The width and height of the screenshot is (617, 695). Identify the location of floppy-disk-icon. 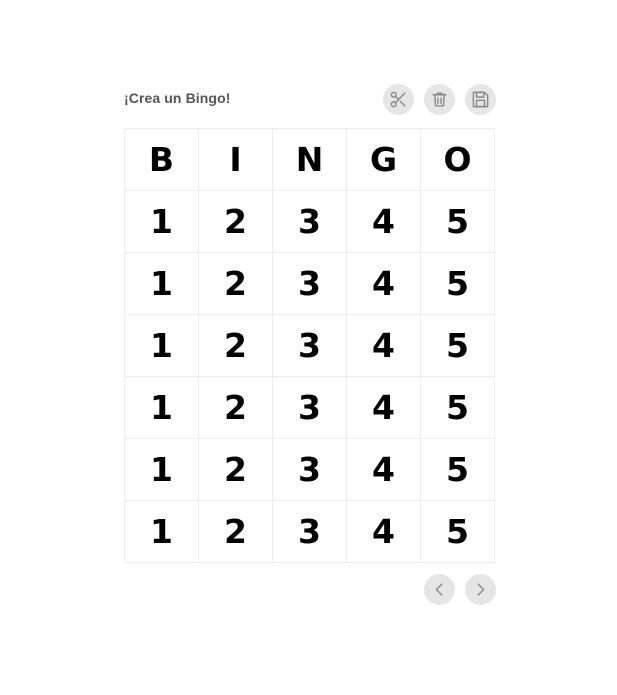
(480, 99).